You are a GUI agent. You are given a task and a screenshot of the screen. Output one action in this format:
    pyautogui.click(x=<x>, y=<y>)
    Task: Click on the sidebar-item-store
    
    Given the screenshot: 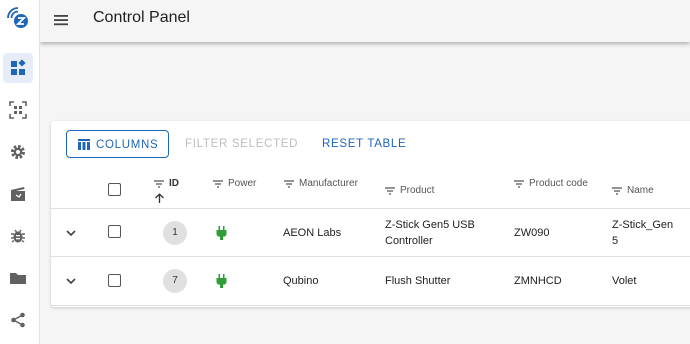 What is the action you would take?
    pyautogui.click(x=18, y=278)
    